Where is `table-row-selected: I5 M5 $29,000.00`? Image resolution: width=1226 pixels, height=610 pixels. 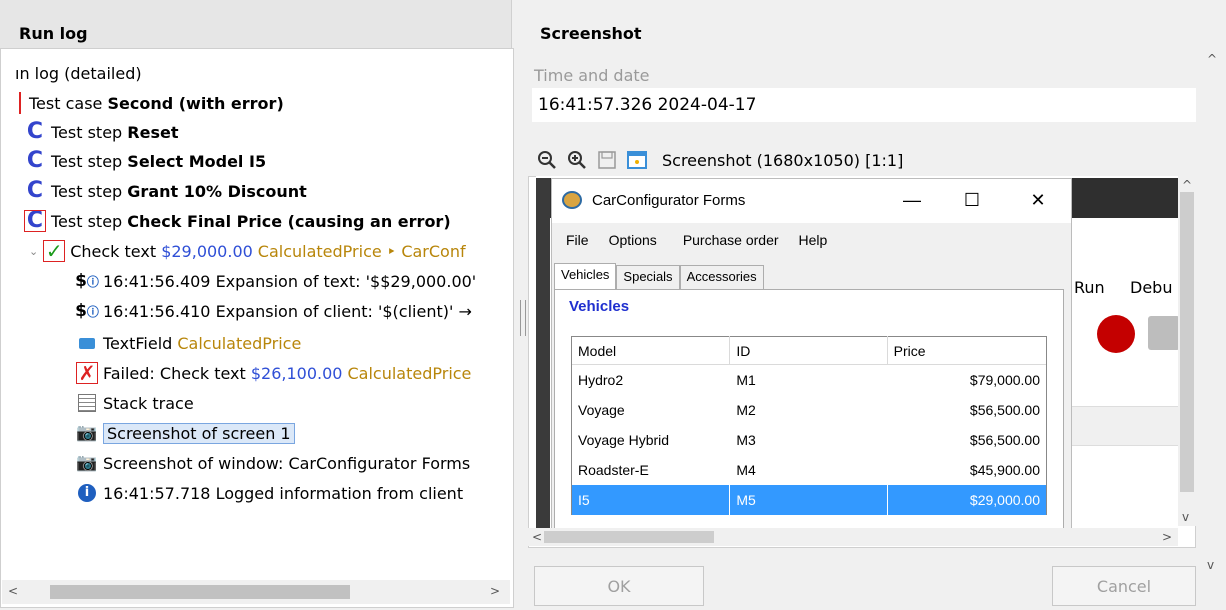 table-row-selected: I5 M5 $29,000.00 is located at coordinates (809, 500).